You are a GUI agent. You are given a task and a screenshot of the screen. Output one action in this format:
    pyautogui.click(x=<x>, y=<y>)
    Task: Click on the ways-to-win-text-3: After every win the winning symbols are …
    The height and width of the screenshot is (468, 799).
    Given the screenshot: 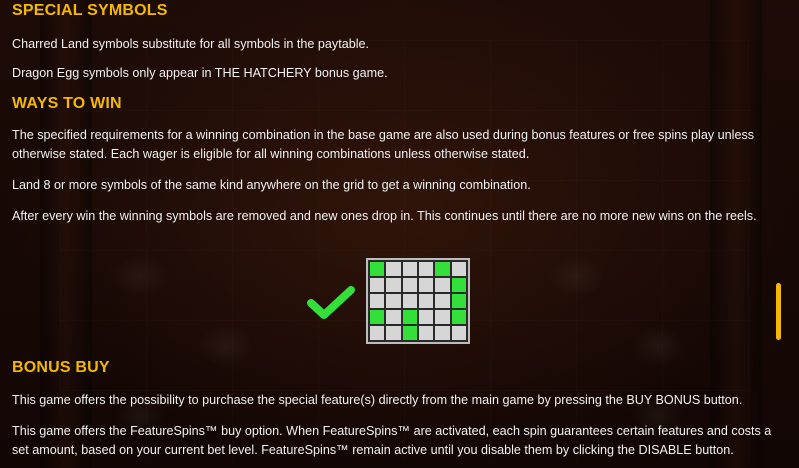 What is the action you would take?
    pyautogui.click(x=384, y=216)
    